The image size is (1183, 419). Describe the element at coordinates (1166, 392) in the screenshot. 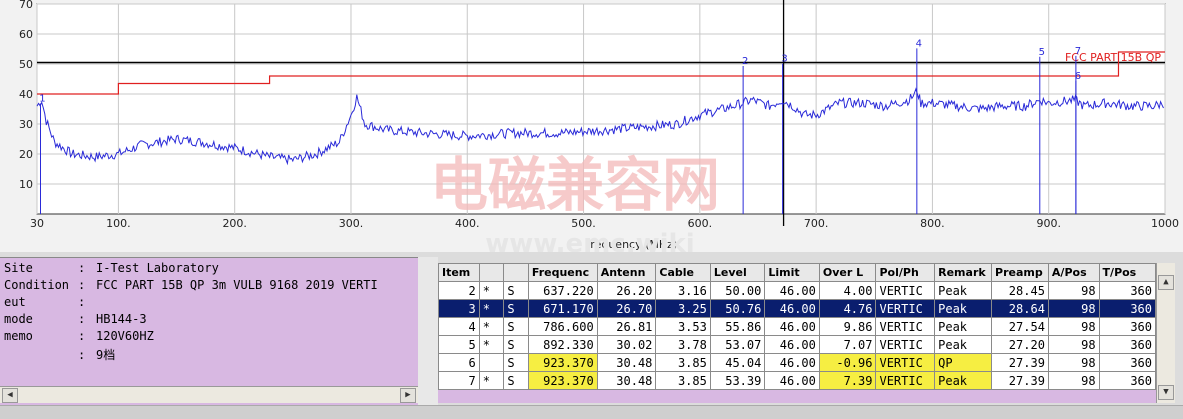

I see `scroll-down-icon: ▼` at that location.